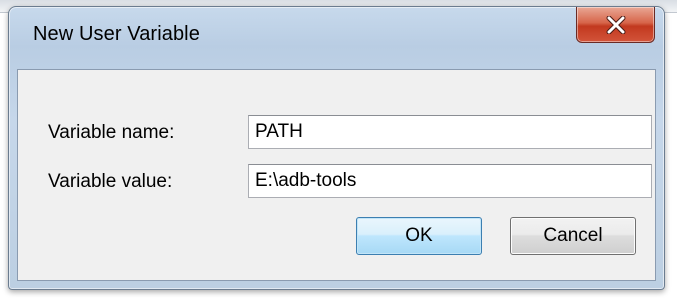 This screenshot has height=298, width=677. Describe the element at coordinates (111, 132) in the screenshot. I see `variable-name-label: Variable name:` at that location.